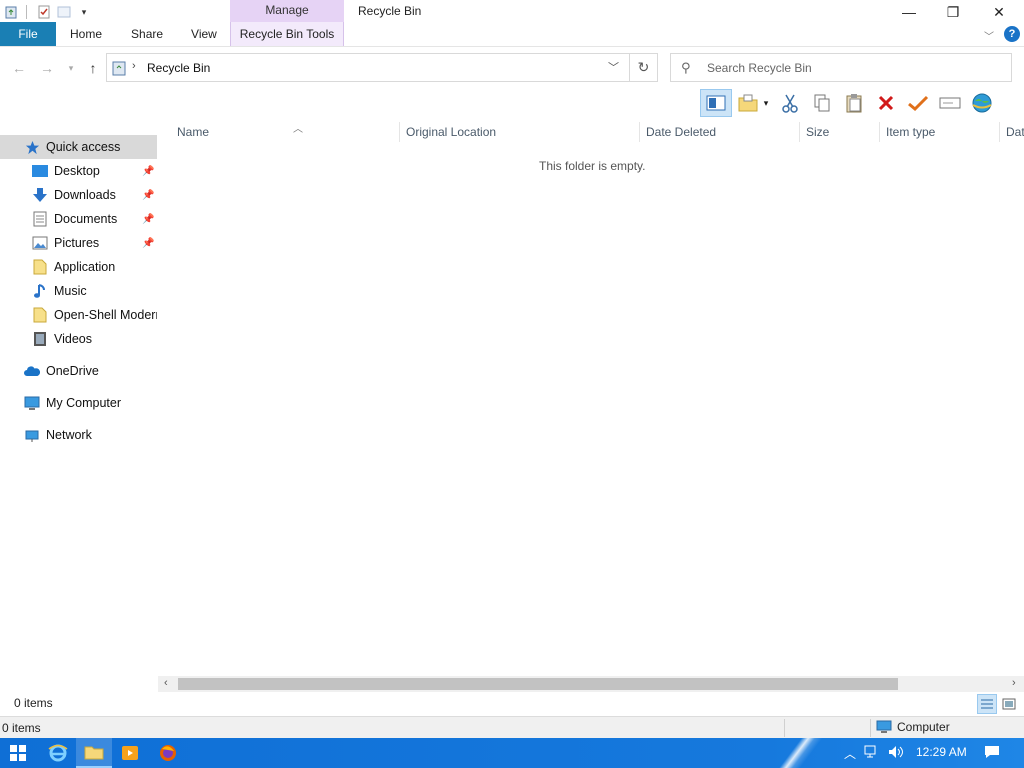  Describe the element at coordinates (204, 34) in the screenshot. I see `tab-view: View` at that location.